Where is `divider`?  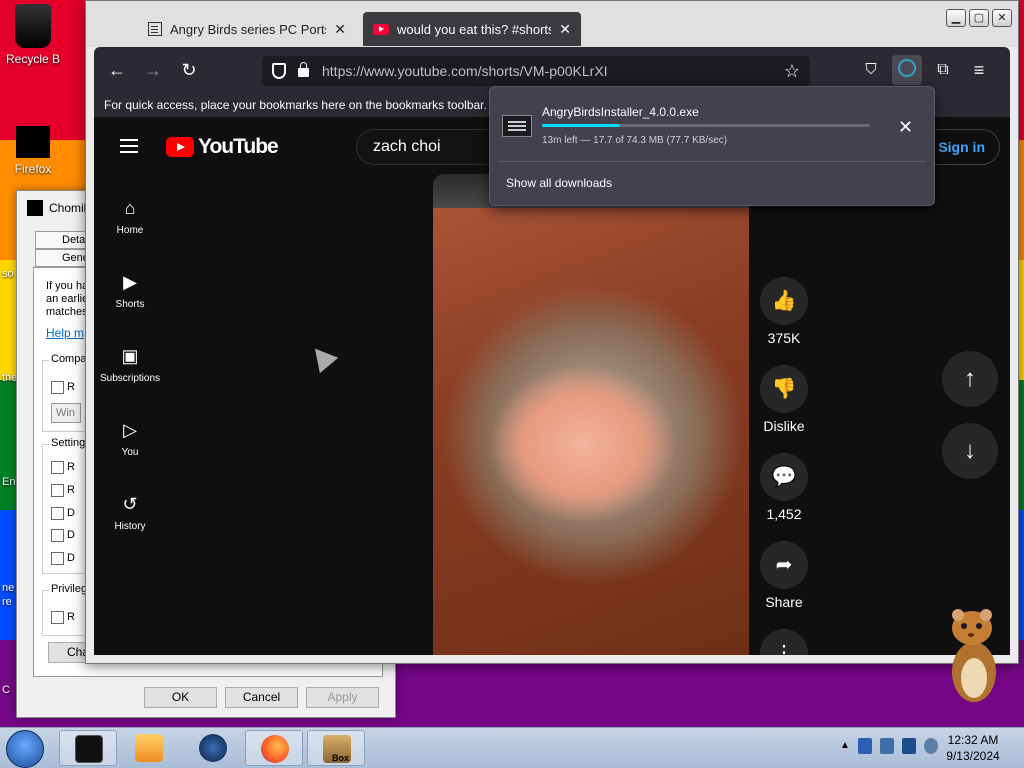
divider is located at coordinates (712, 161).